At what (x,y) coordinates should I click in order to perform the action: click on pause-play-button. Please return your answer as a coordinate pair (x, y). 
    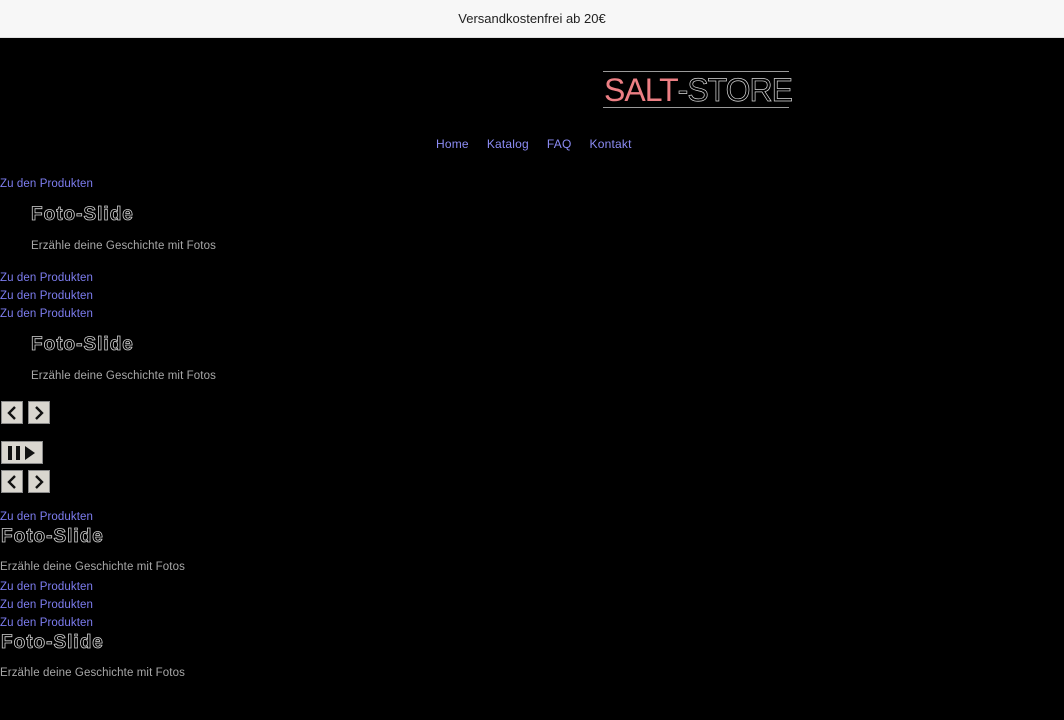
    Looking at the image, I should click on (22, 452).